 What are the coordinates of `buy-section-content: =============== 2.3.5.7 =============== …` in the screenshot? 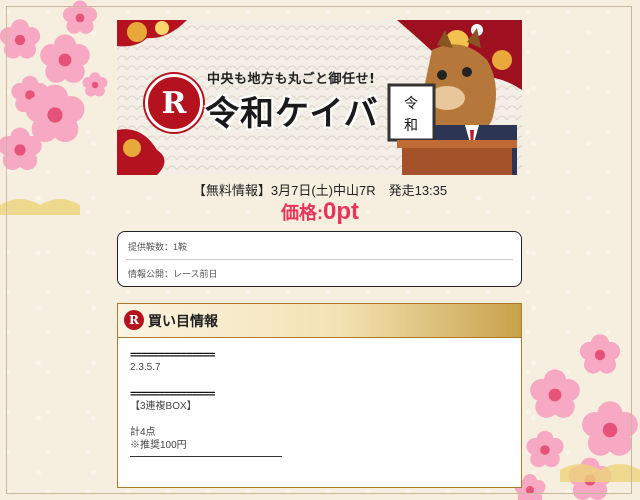 It's located at (206, 402).